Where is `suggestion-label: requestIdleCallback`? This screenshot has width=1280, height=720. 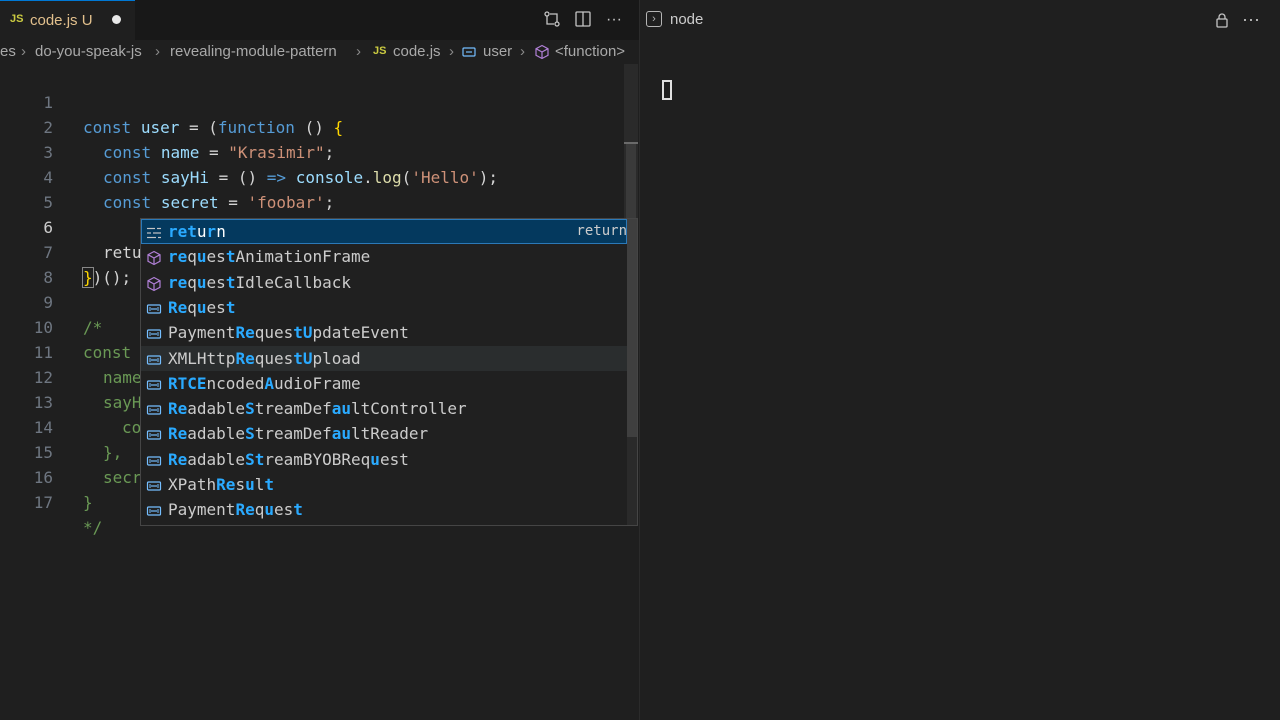 suggestion-label: requestIdleCallback is located at coordinates (260, 282).